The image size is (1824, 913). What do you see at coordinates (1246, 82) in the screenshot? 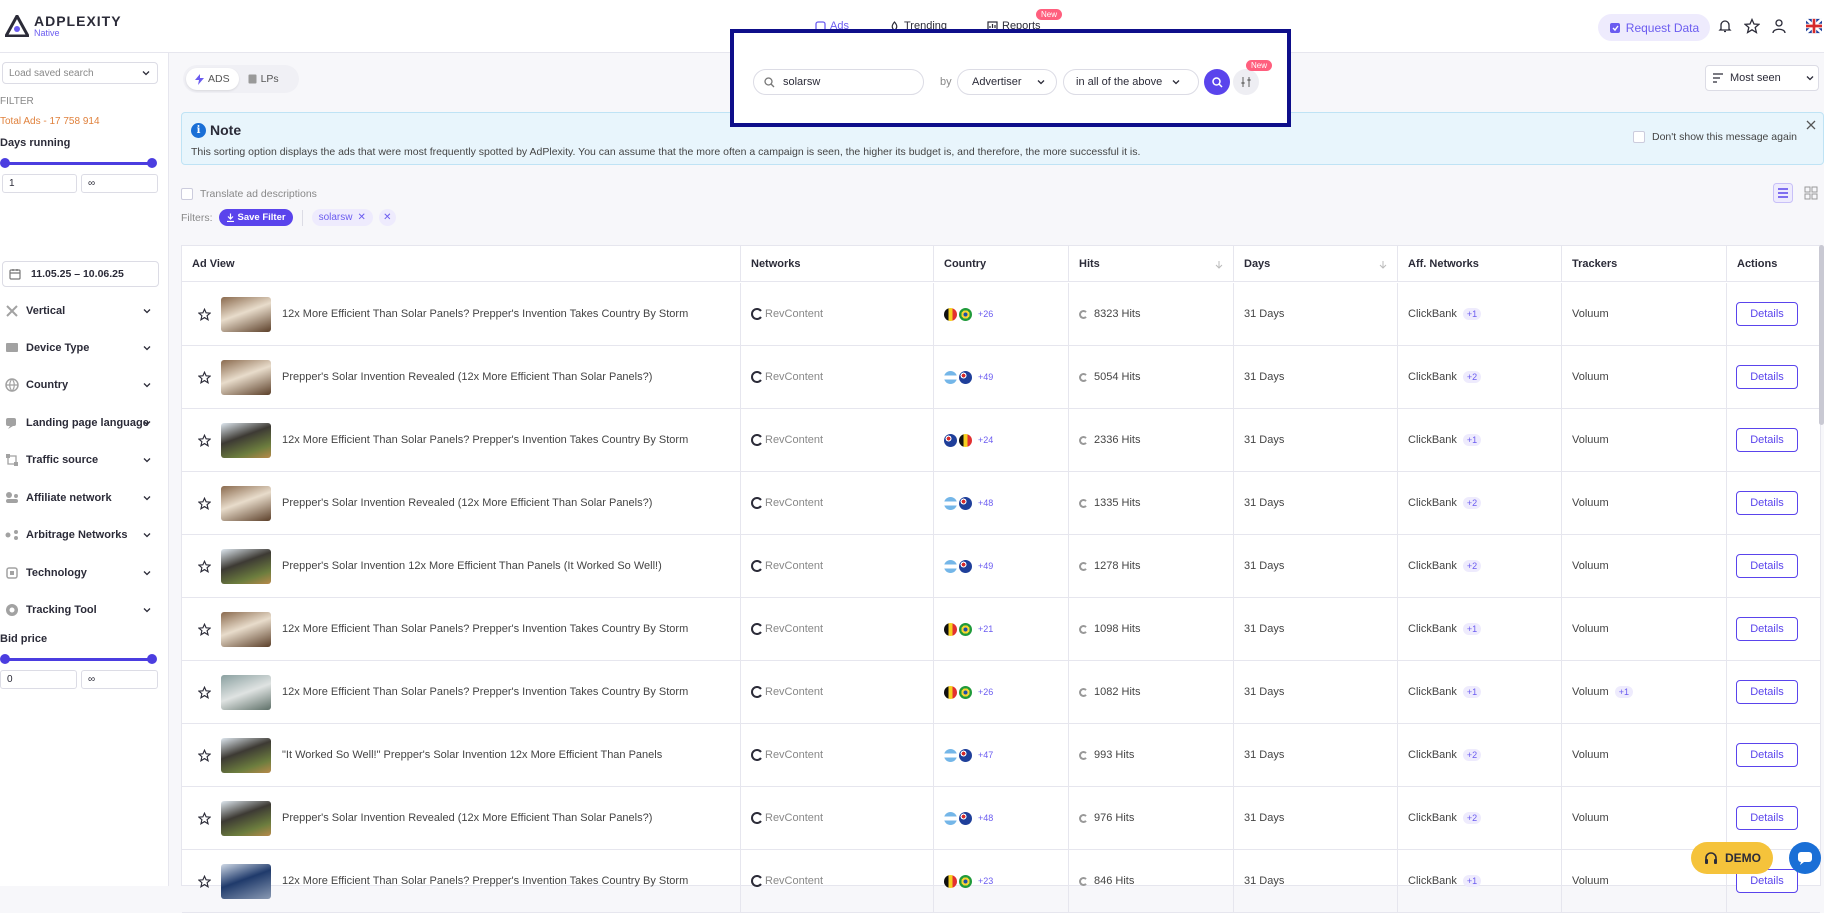
I see `advanced-search-button` at bounding box center [1246, 82].